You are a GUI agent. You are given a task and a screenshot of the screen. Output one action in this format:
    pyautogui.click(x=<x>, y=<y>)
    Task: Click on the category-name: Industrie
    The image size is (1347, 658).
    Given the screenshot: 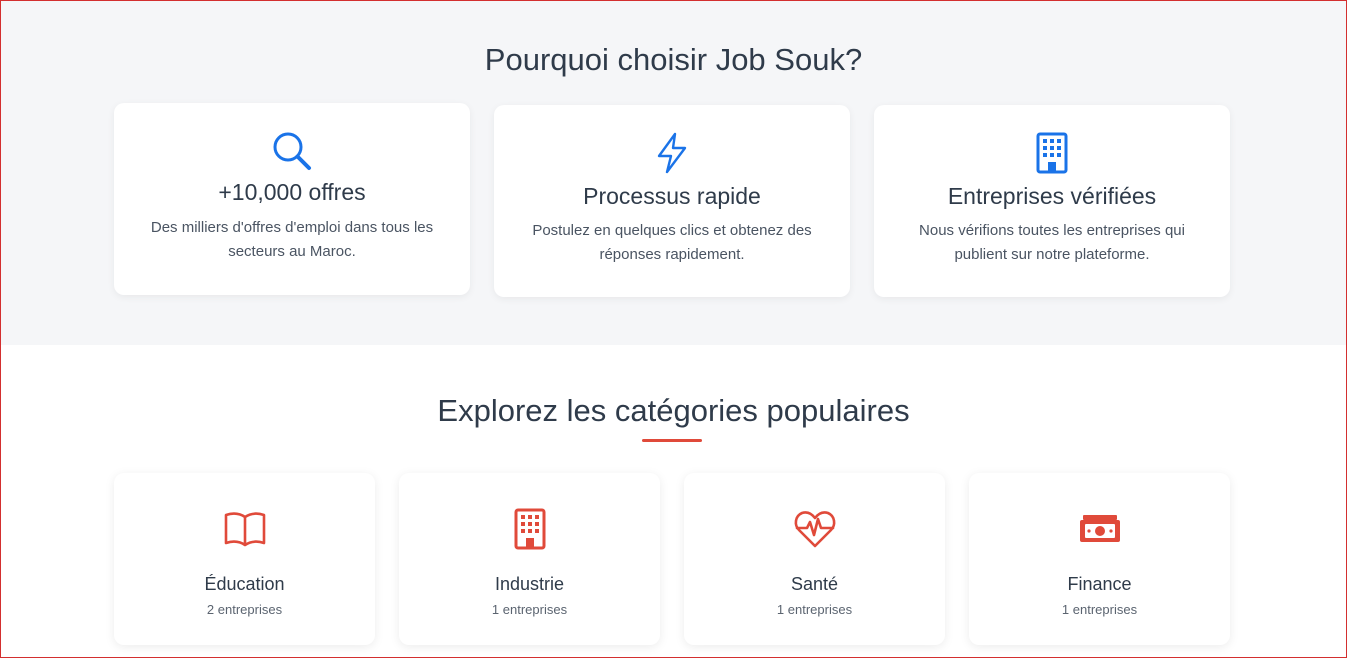 What is the action you would take?
    pyautogui.click(x=529, y=584)
    